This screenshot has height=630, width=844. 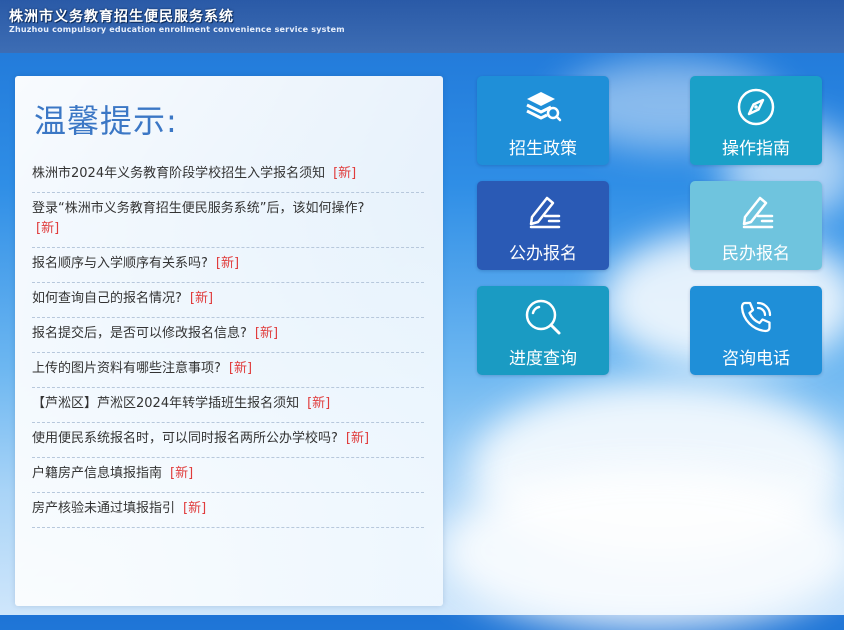 What do you see at coordinates (756, 149) in the screenshot?
I see `tile-label: 操作指南` at bounding box center [756, 149].